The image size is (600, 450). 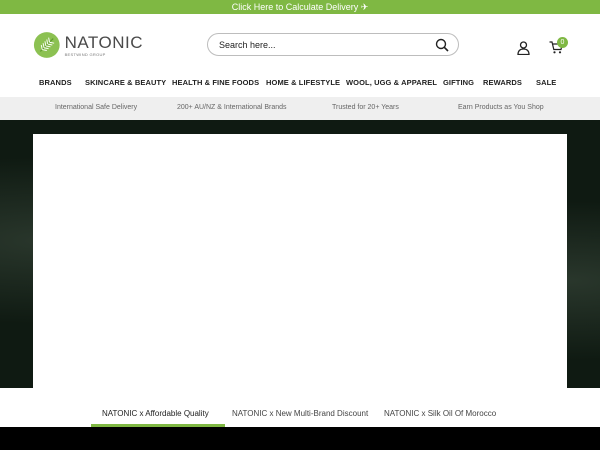 What do you see at coordinates (96, 107) in the screenshot?
I see `trust-item-delivery: International Safe Delivery` at bounding box center [96, 107].